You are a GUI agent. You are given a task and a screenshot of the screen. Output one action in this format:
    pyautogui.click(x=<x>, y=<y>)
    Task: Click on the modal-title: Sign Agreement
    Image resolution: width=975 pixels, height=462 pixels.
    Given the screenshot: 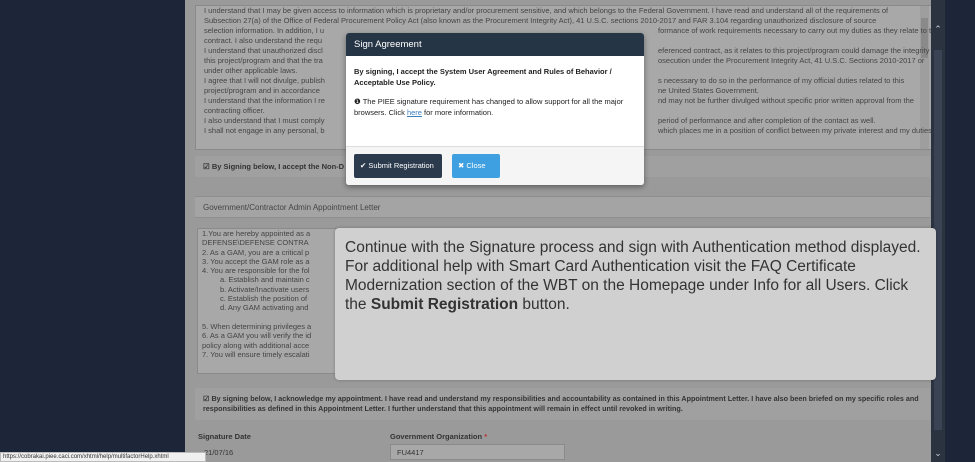 What is the action you would take?
    pyautogui.click(x=495, y=44)
    